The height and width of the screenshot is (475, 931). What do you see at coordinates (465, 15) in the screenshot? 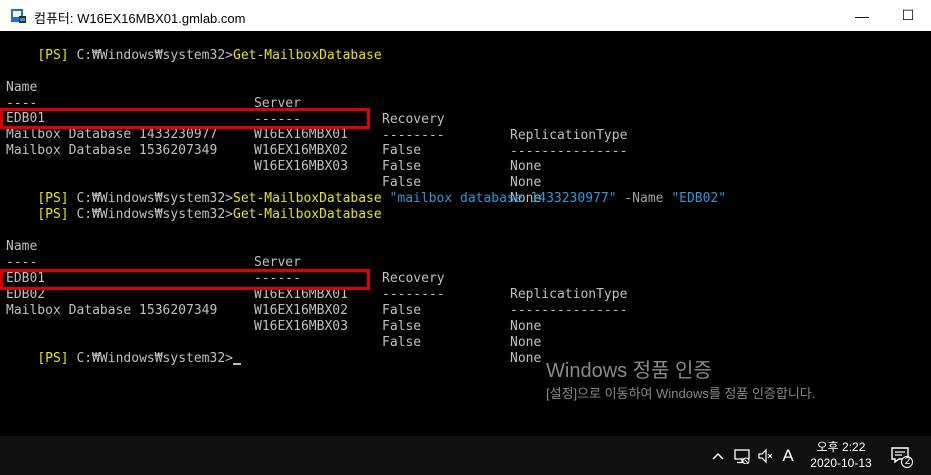
I see `window-titlebar: 컴퓨터: W16EX16MBX01.gmlab.com — ☐` at bounding box center [465, 15].